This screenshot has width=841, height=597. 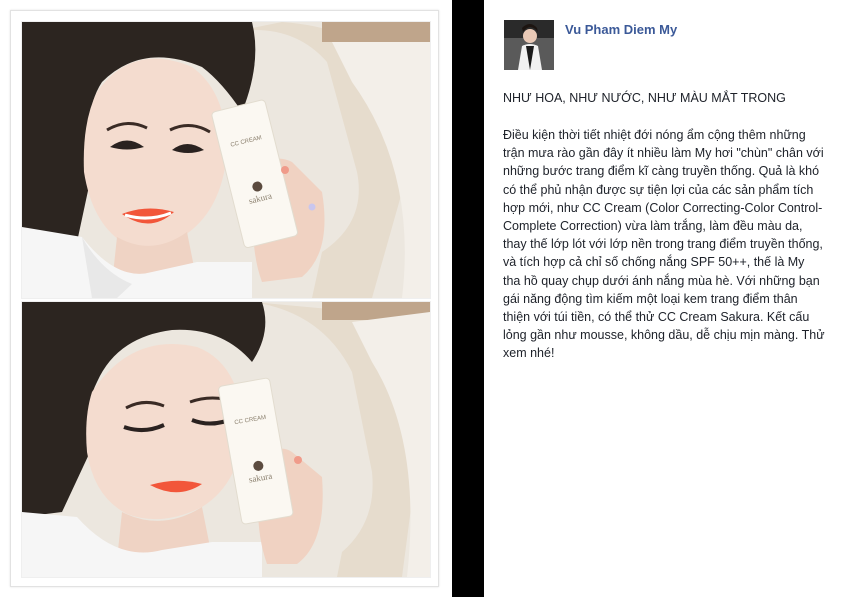 I want to click on post-headline: NHƯ HOA, NHƯ NƯỚC, NHƯ MÀU MẮT TRONG, so click(x=644, y=98).